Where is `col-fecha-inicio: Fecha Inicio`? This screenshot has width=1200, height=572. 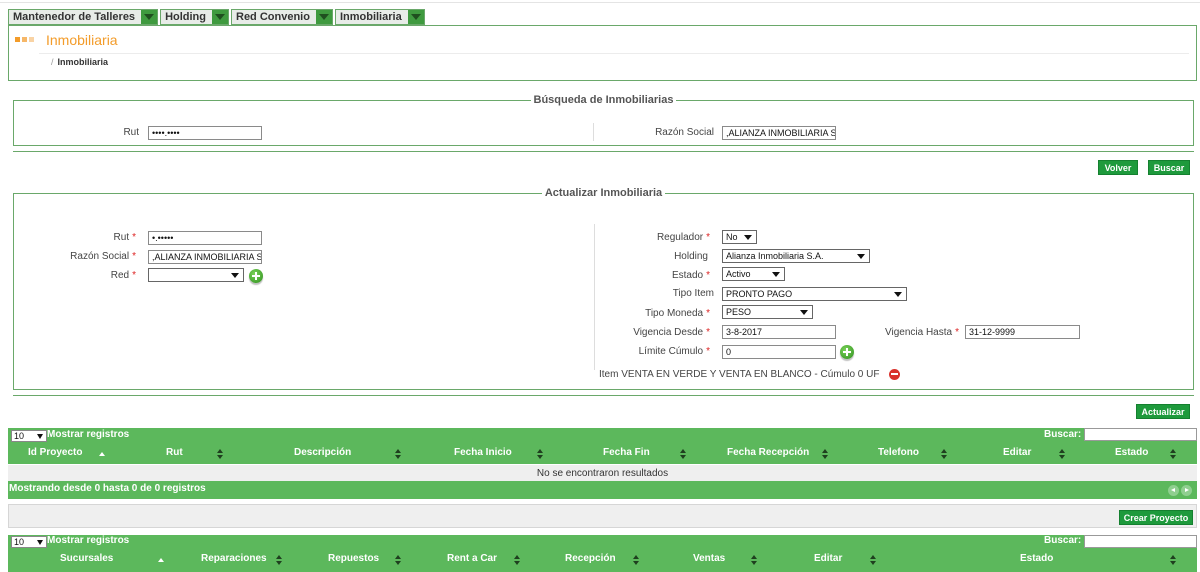
col-fecha-inicio: Fecha Inicio is located at coordinates (483, 452).